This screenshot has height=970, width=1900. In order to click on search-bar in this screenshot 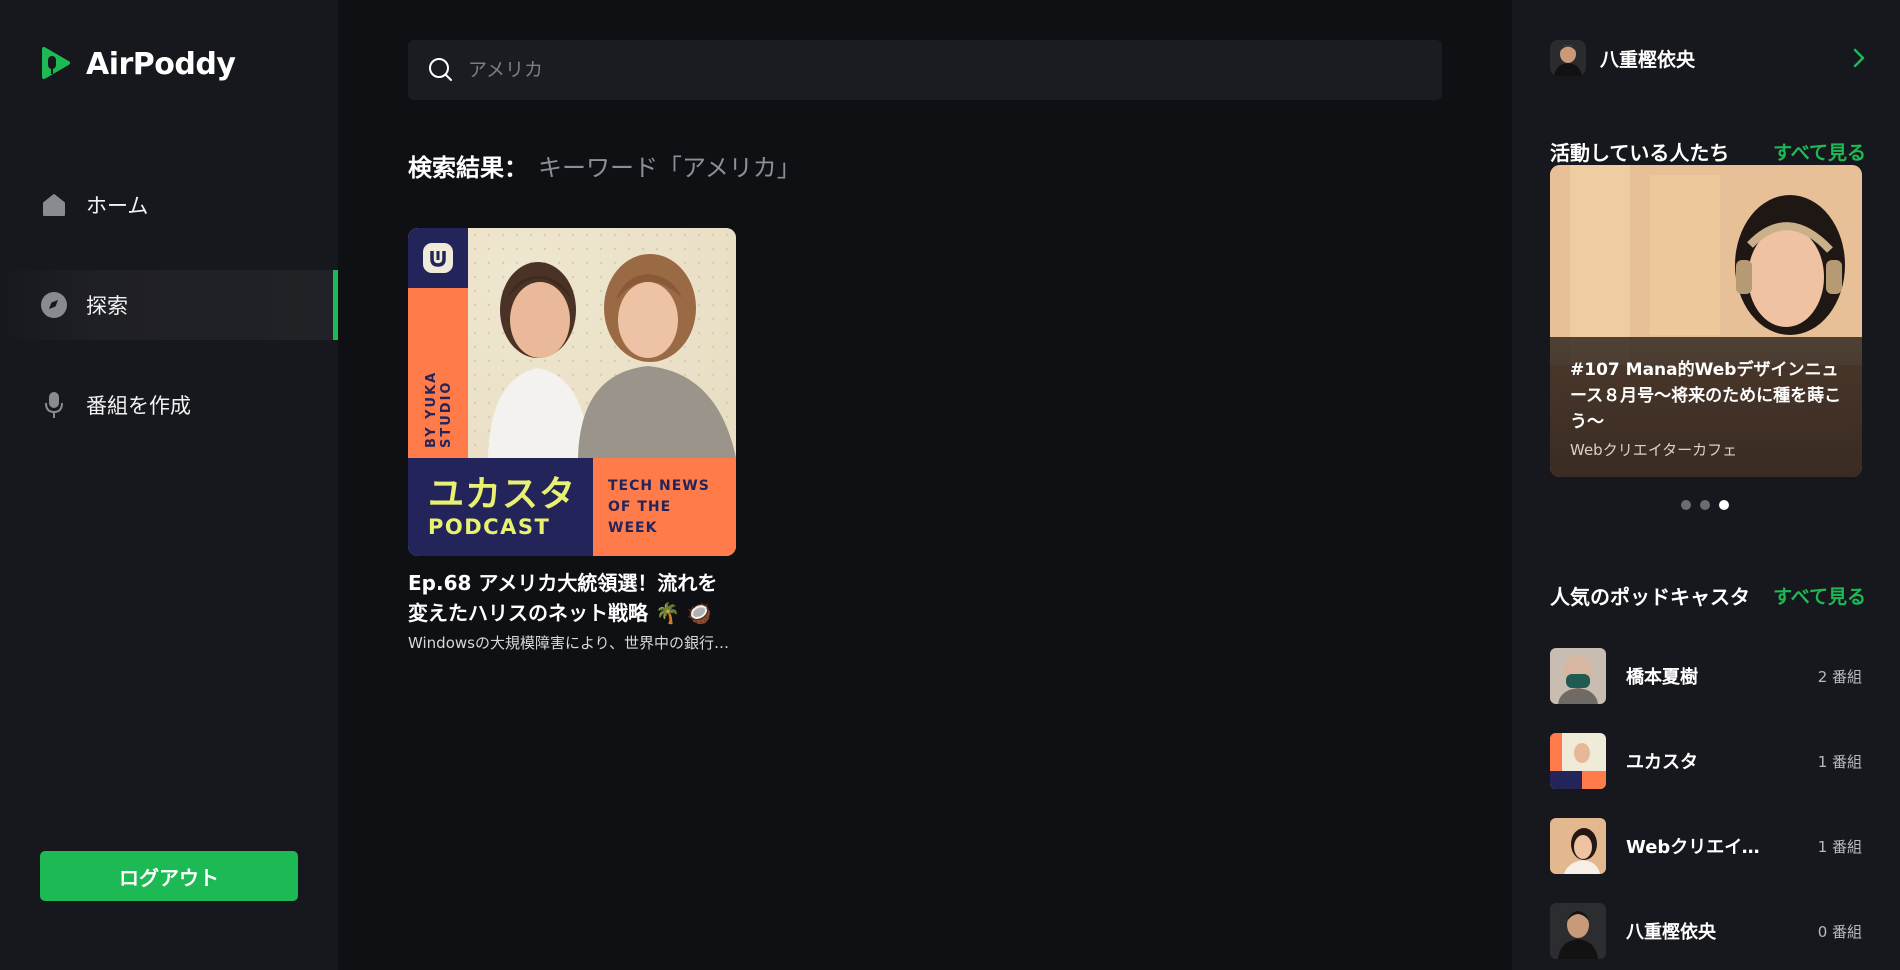, I will do `click(925, 70)`.